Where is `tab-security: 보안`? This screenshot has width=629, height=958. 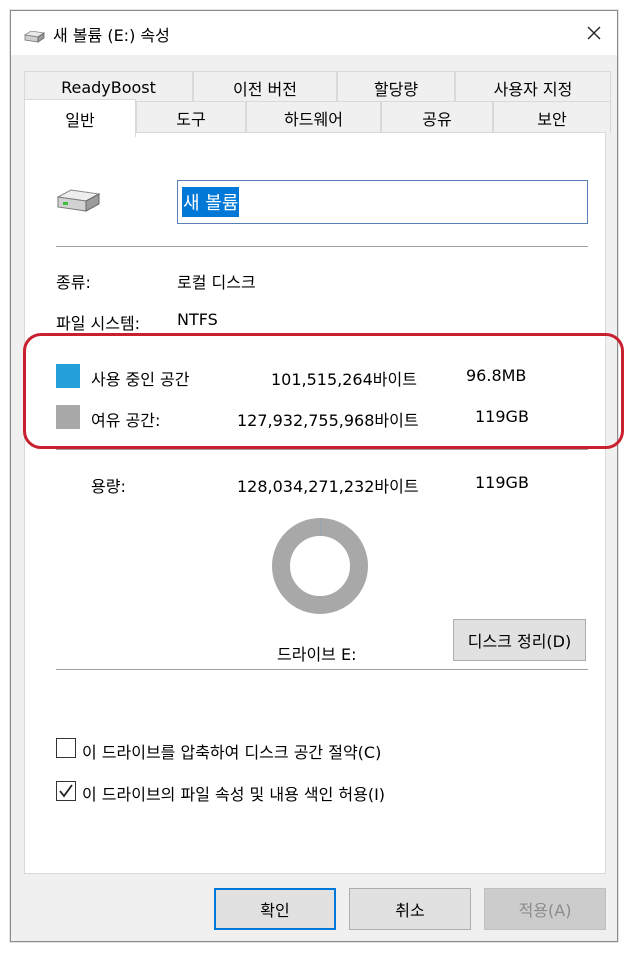 tab-security: 보안 is located at coordinates (552, 117).